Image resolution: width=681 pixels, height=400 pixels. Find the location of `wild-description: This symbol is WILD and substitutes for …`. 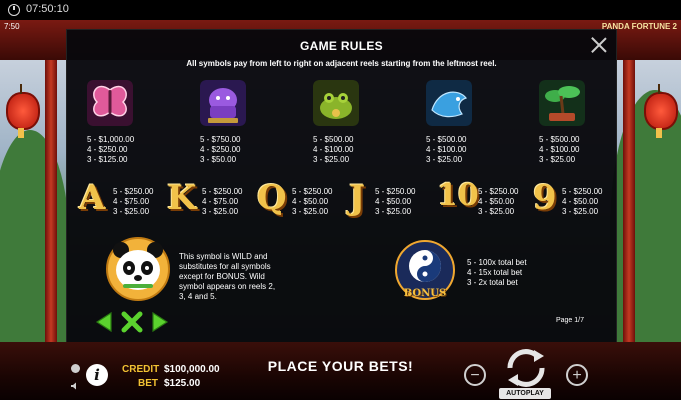

wild-description: This symbol is WILD and substitutes for … is located at coordinates (227, 276).